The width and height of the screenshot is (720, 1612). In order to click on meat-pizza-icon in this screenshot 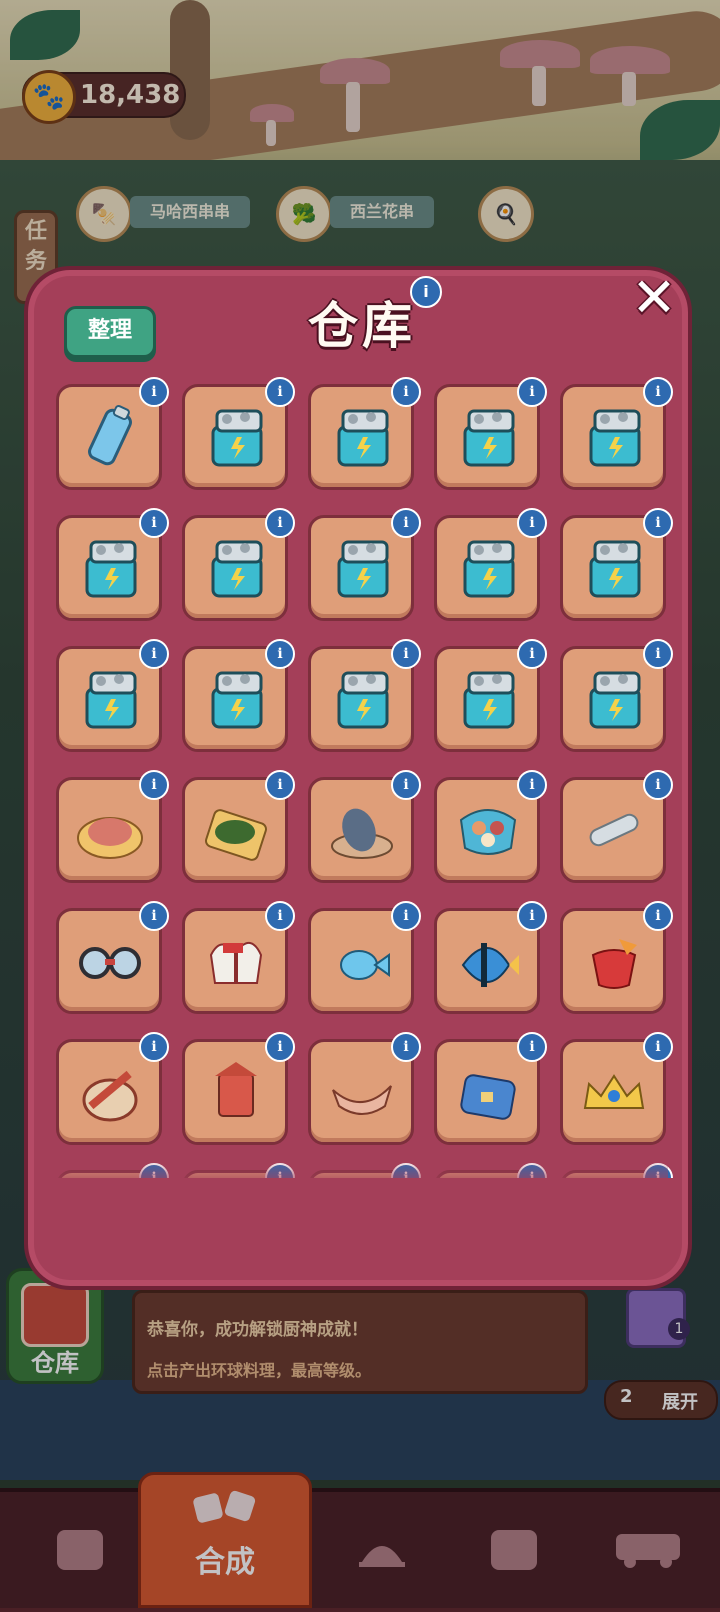, I will do `click(110, 838)`.